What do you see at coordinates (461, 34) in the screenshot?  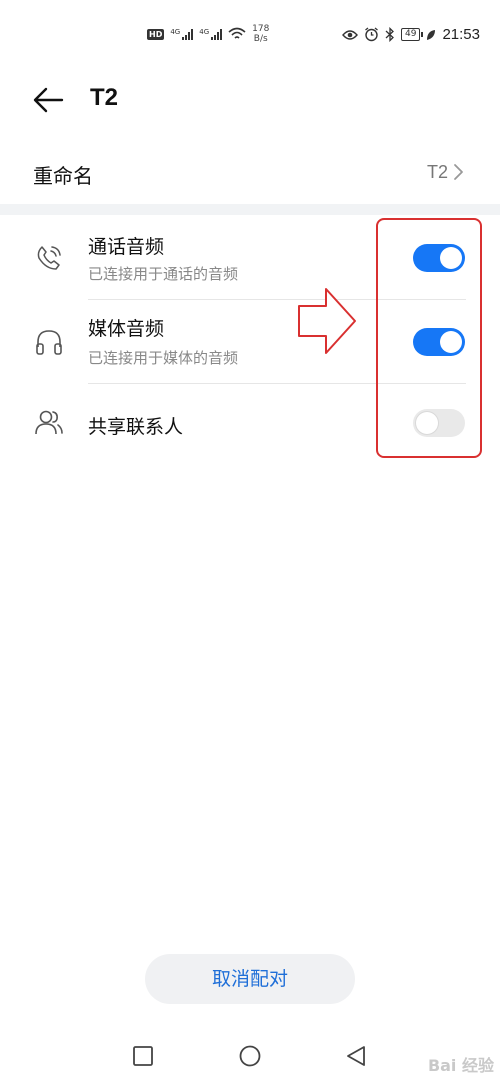 I see `clock: 21:53` at bounding box center [461, 34].